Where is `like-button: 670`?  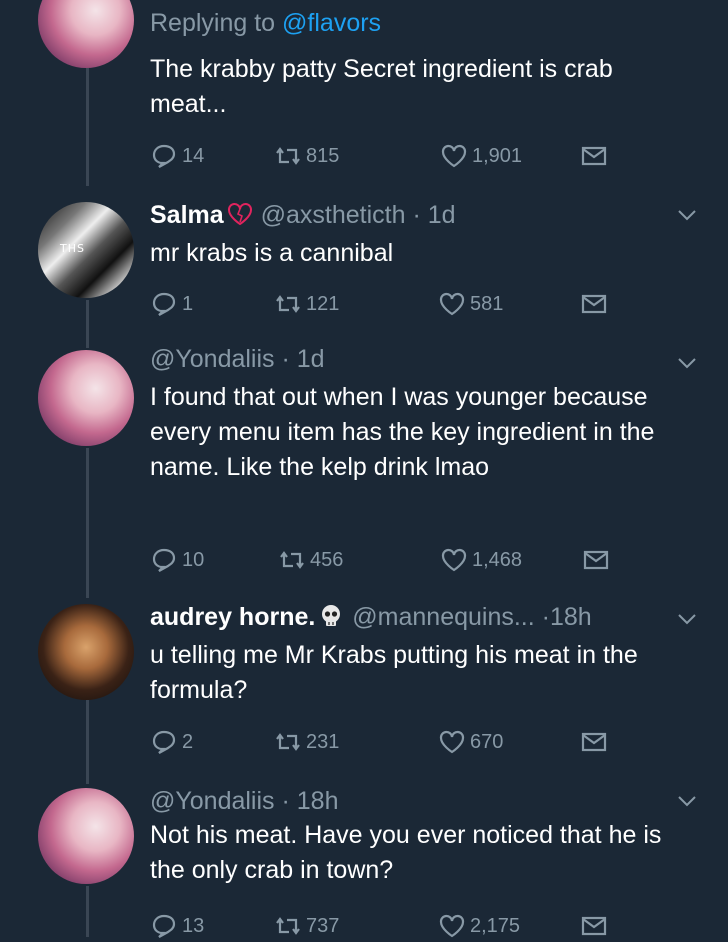
like-button: 670 is located at coordinates (470, 742).